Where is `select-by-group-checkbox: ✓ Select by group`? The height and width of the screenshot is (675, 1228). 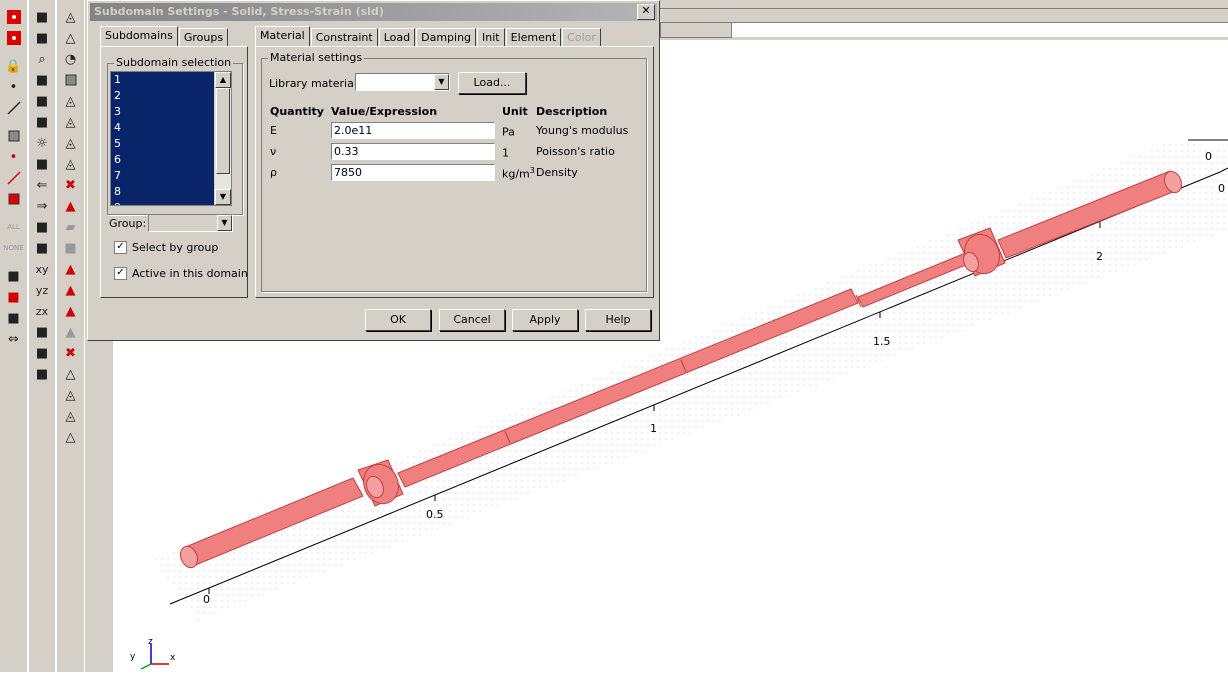 select-by-group-checkbox: ✓ Select by group is located at coordinates (166, 247).